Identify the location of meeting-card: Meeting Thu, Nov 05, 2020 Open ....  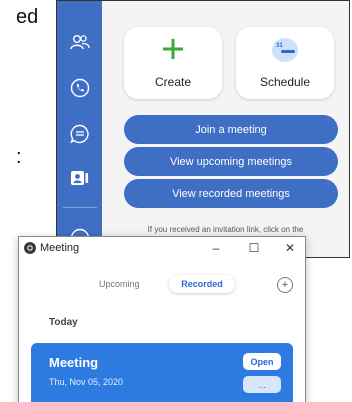
(162, 372).